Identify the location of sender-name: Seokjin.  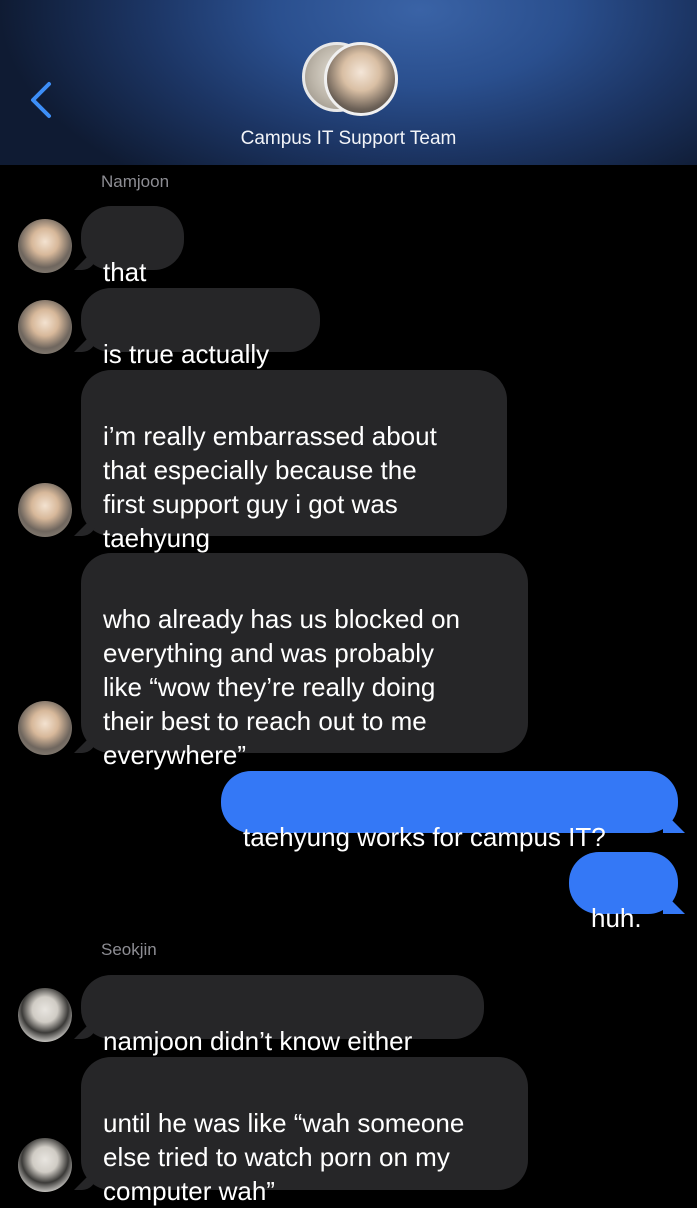
(129, 949).